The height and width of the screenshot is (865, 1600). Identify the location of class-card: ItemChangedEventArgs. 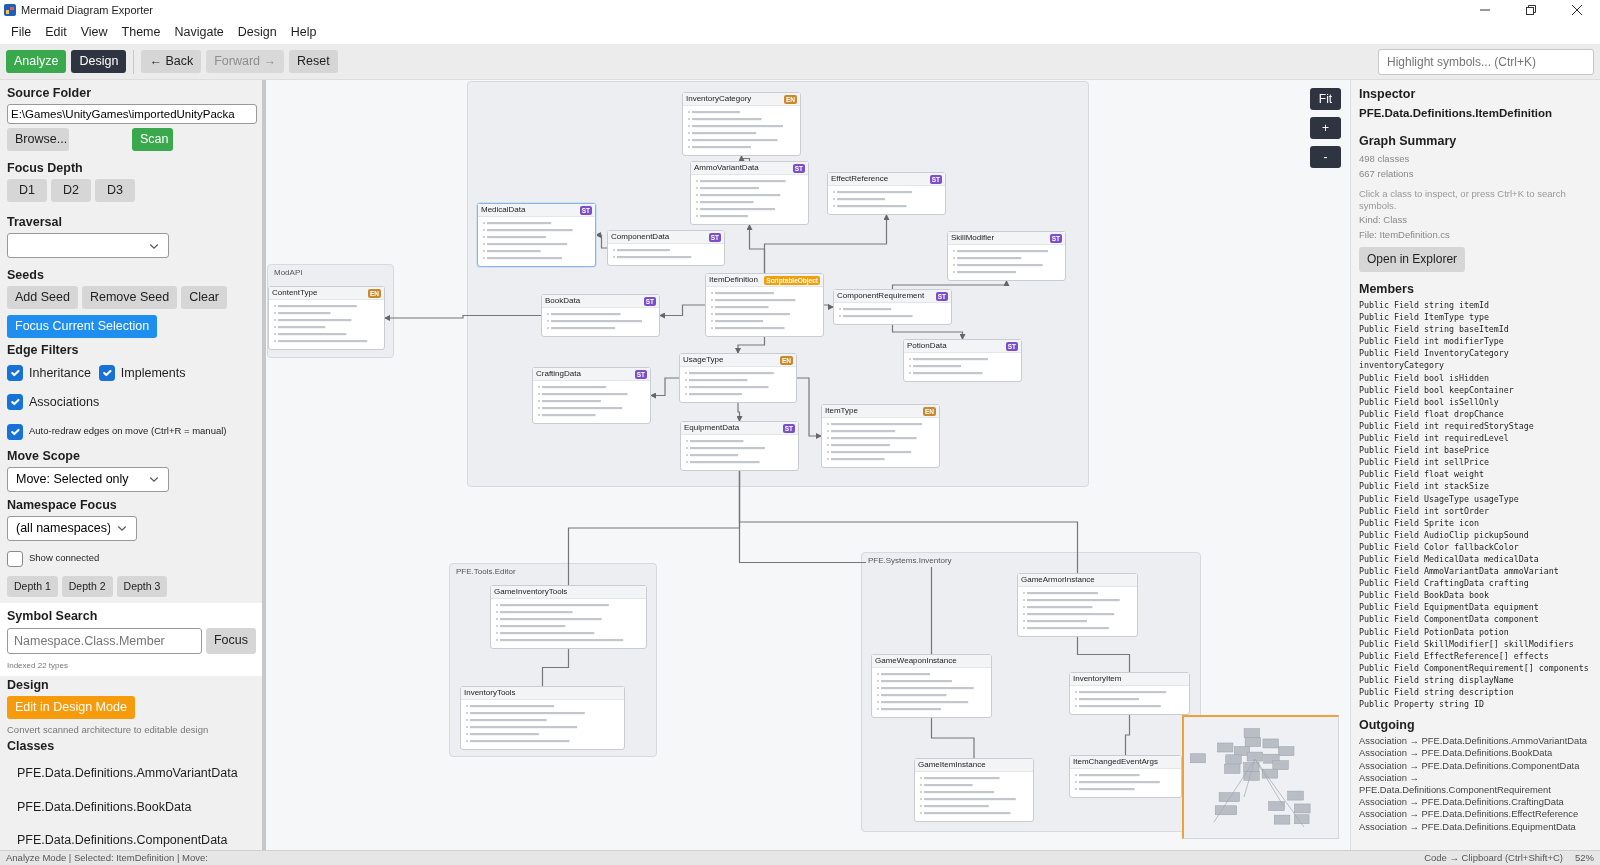
(1125, 776).